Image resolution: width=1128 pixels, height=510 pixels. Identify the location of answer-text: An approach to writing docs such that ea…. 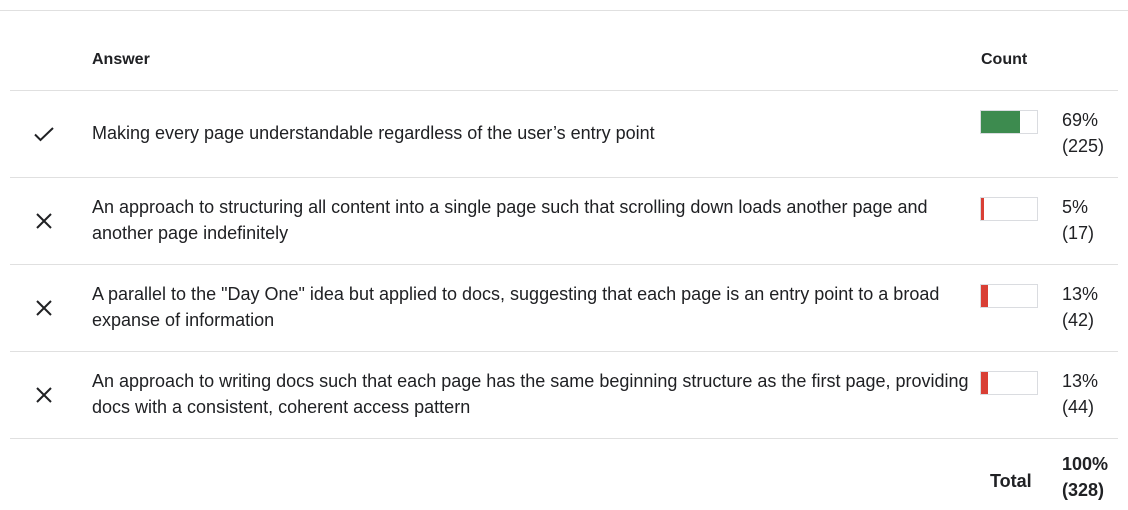
(530, 394).